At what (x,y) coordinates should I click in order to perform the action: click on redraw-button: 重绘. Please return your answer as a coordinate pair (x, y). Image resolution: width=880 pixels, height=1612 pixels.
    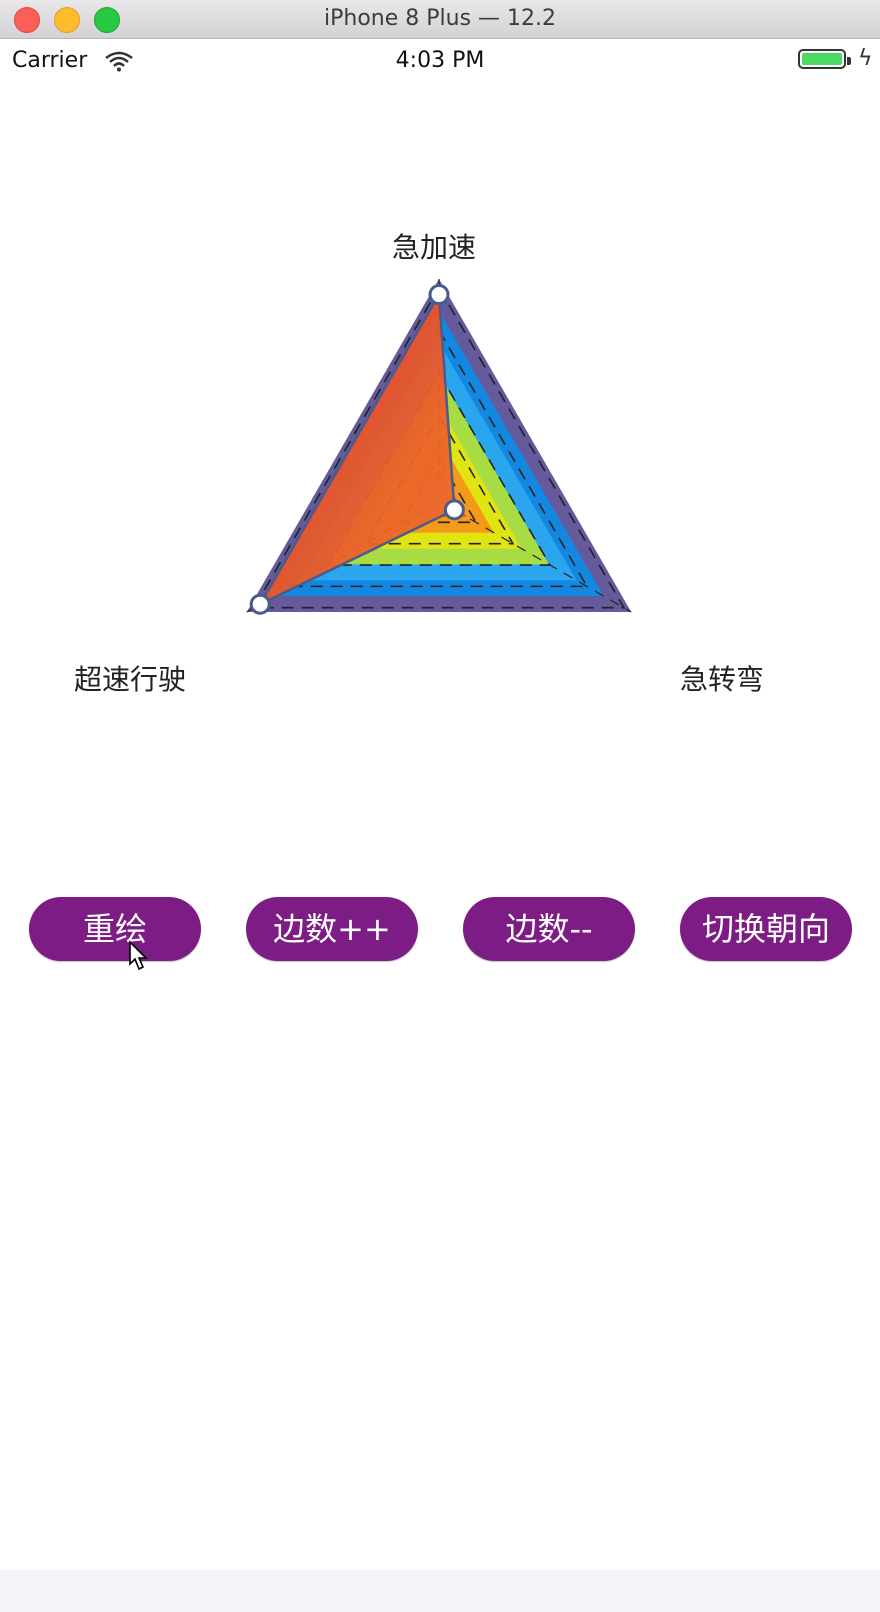
    Looking at the image, I should click on (115, 929).